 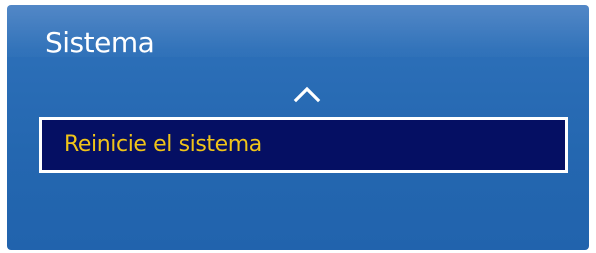 I want to click on chevron-up-icon, so click(x=307, y=93).